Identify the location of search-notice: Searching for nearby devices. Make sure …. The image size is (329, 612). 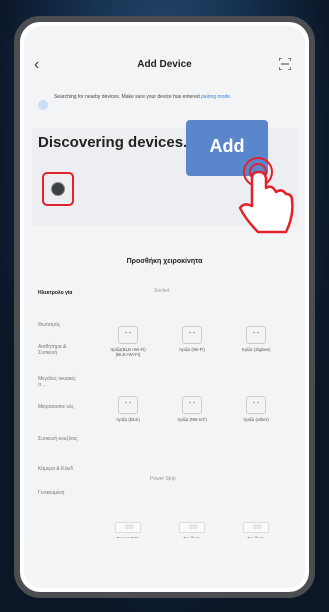
(166, 105).